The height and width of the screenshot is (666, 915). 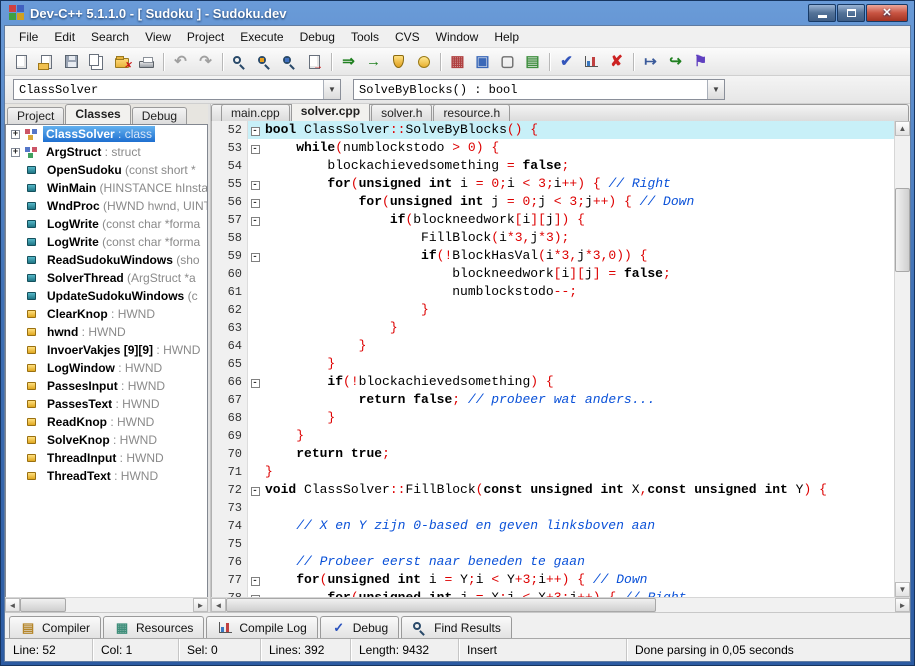 I want to click on redo-button: ↷, so click(x=205, y=62).